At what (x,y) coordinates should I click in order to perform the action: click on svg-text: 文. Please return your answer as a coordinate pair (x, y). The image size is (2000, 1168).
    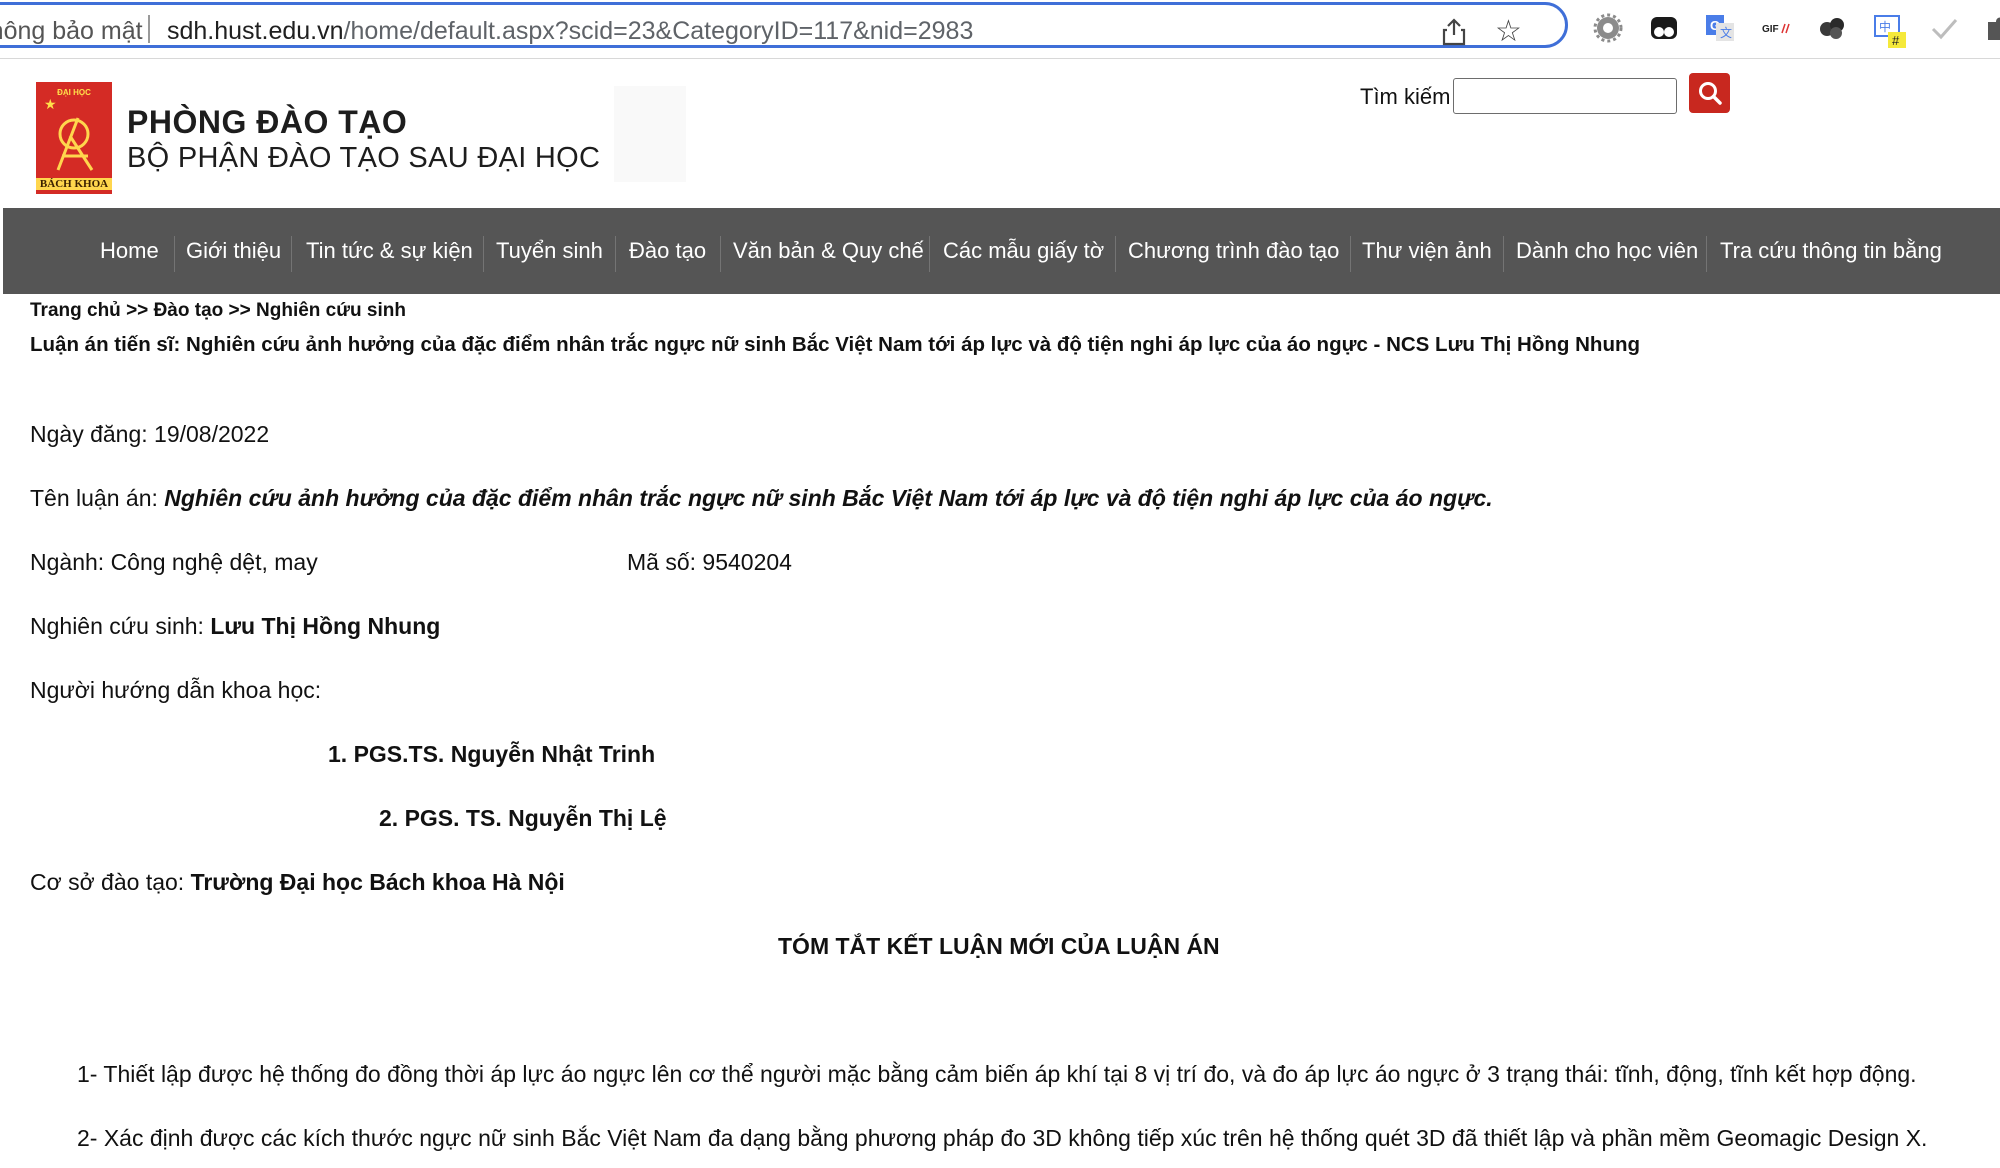
    Looking at the image, I should click on (1726, 32).